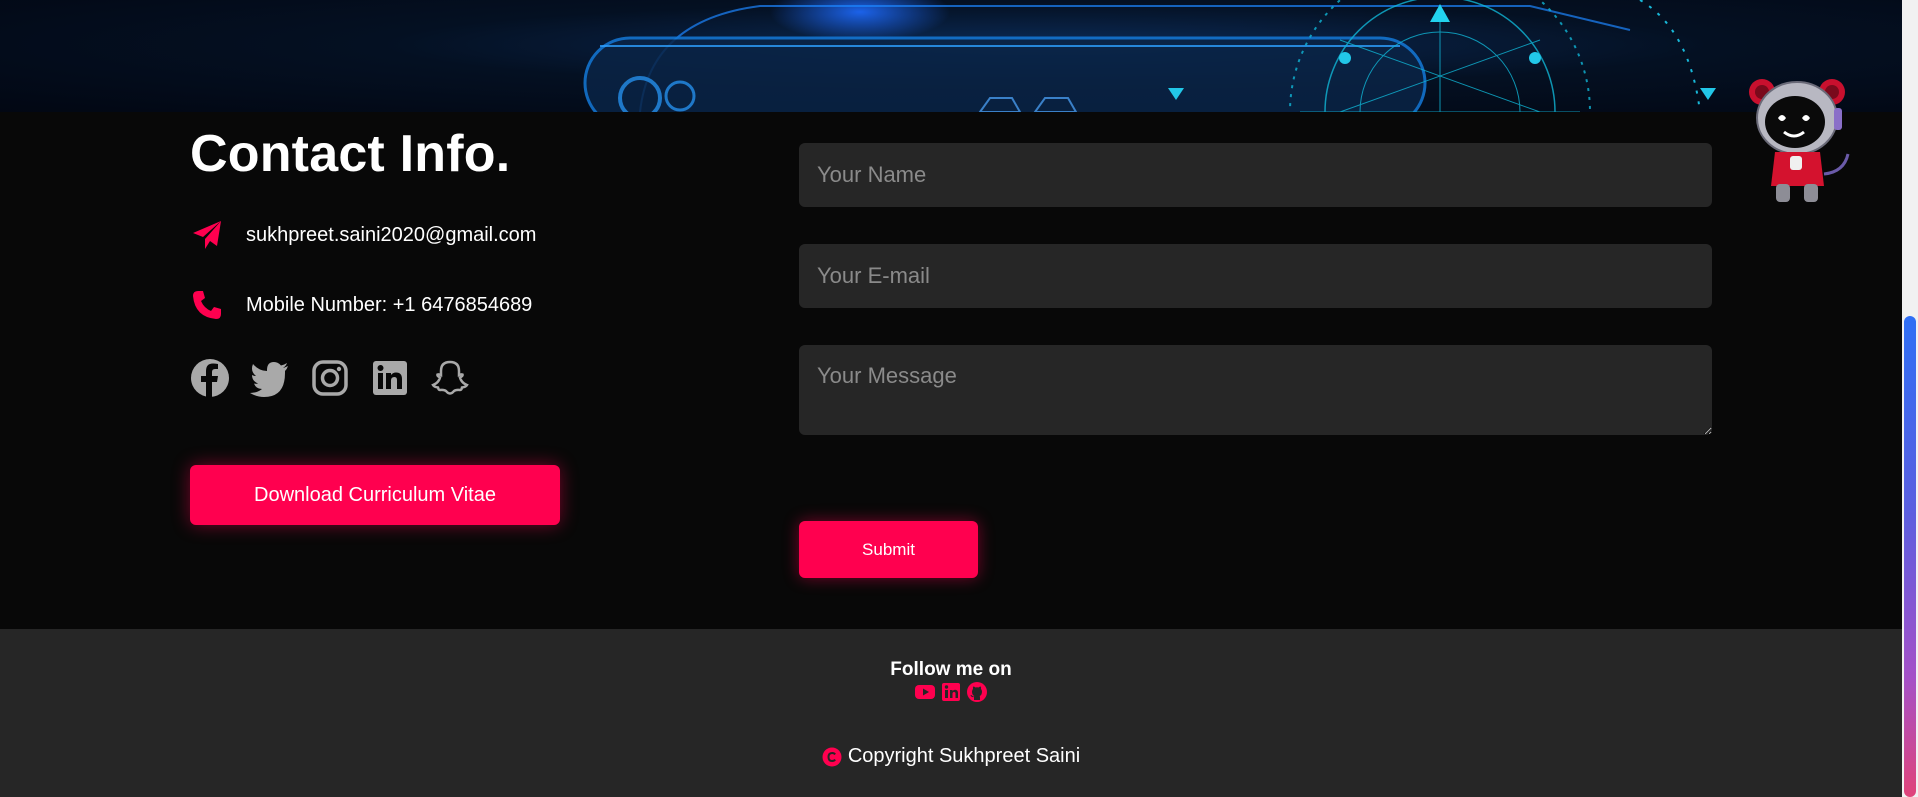 The image size is (1918, 797). I want to click on youtube-icon, so click(925, 692).